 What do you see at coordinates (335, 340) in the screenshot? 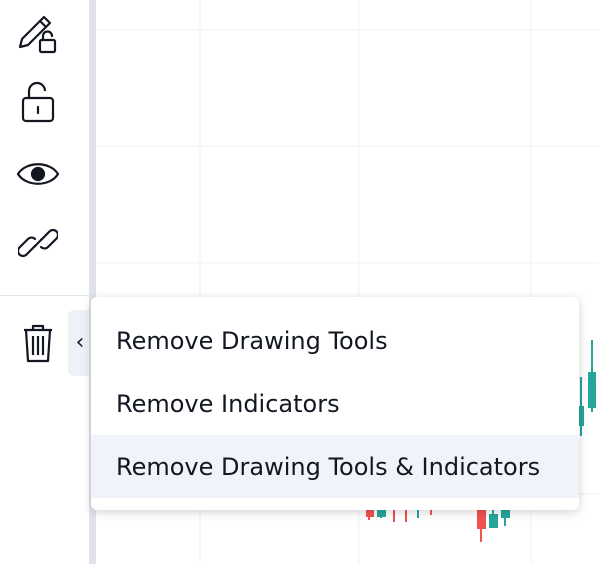
I see `menu-item-remove-drawing-tools: Remove Drawing Tools` at bounding box center [335, 340].